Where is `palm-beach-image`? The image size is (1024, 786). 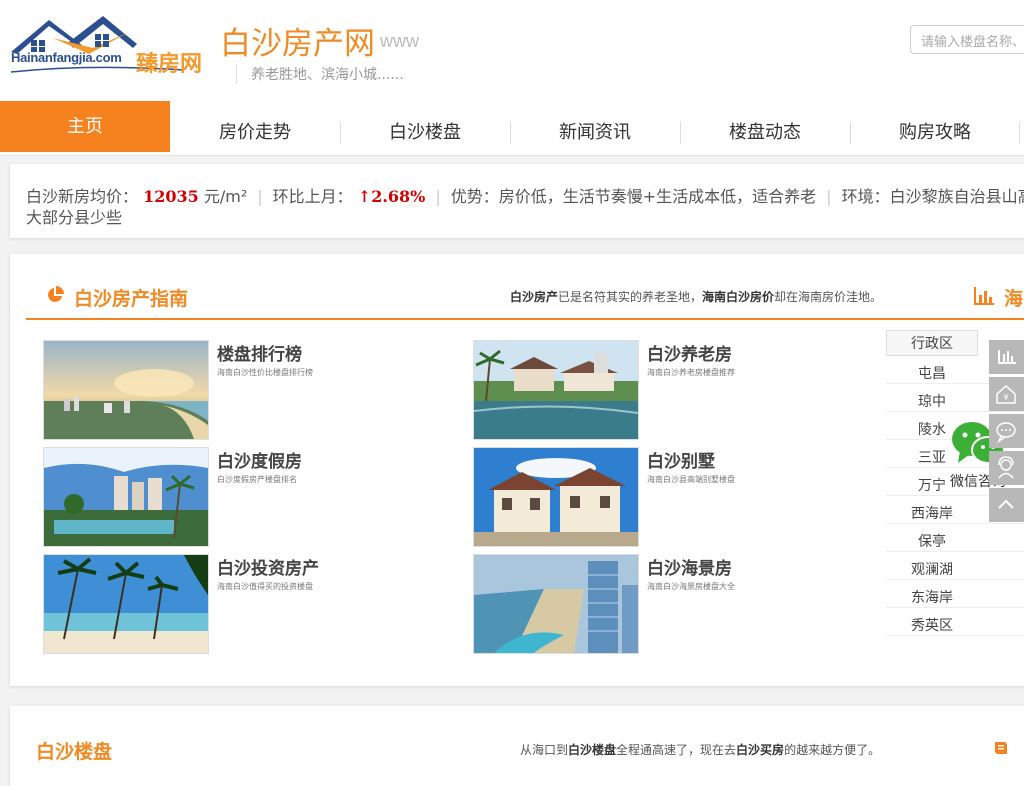 palm-beach-image is located at coordinates (126, 604).